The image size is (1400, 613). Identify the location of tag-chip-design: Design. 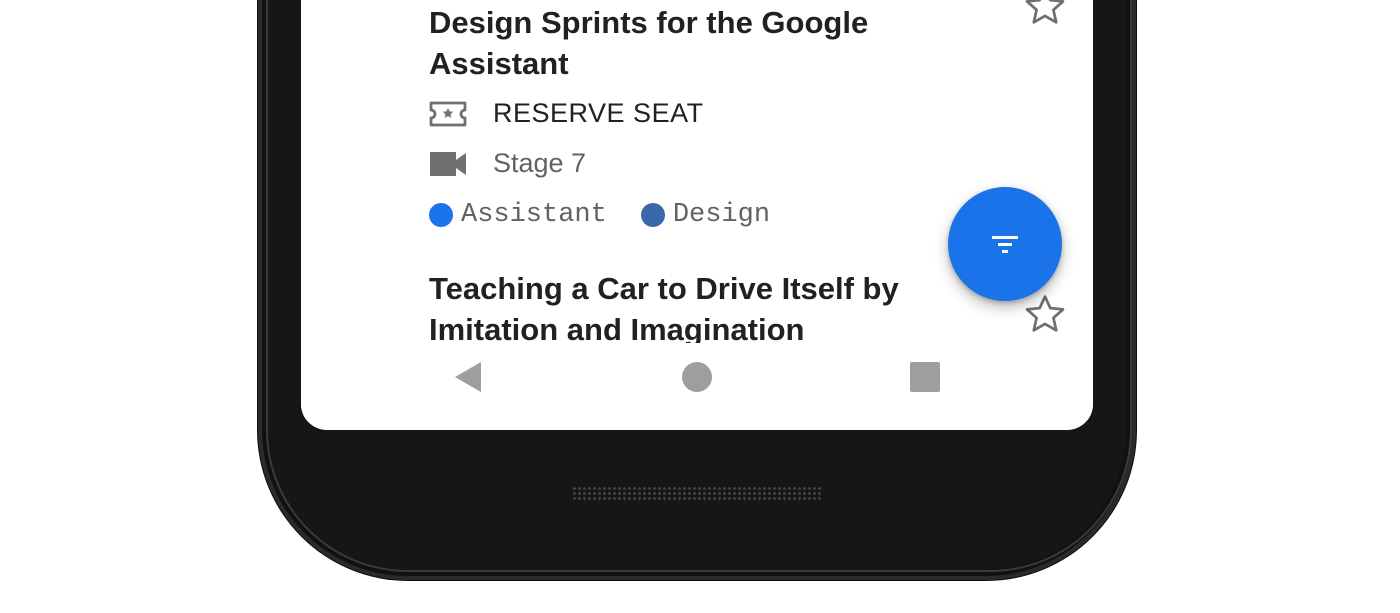
(705, 215).